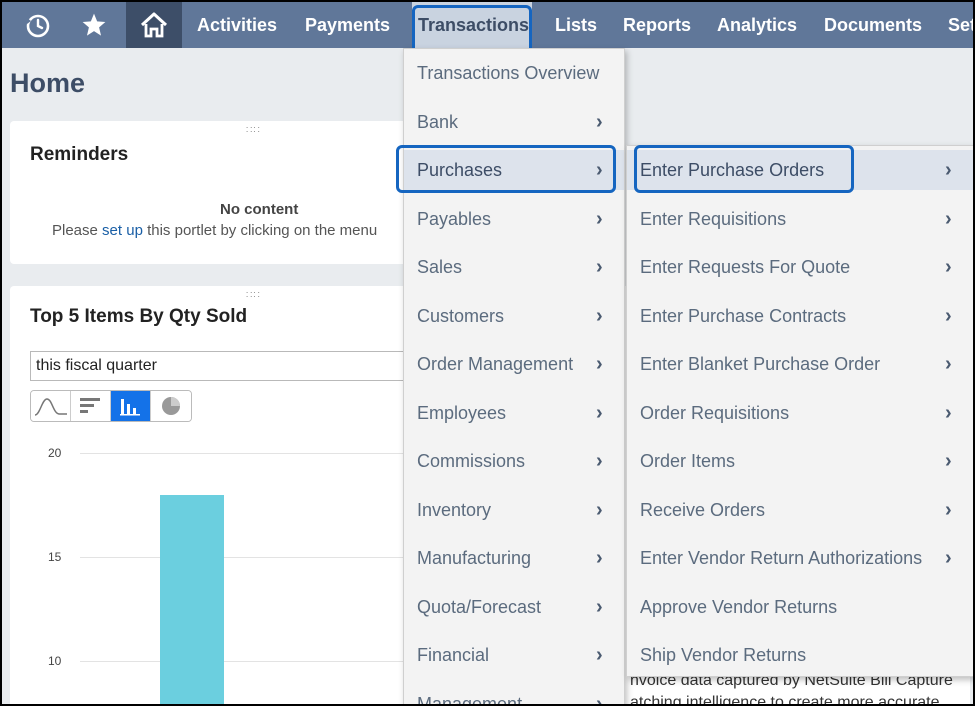 Image resolution: width=975 pixels, height=706 pixels. Describe the element at coordinates (55, 557) in the screenshot. I see `y-tick-label: 15` at that location.